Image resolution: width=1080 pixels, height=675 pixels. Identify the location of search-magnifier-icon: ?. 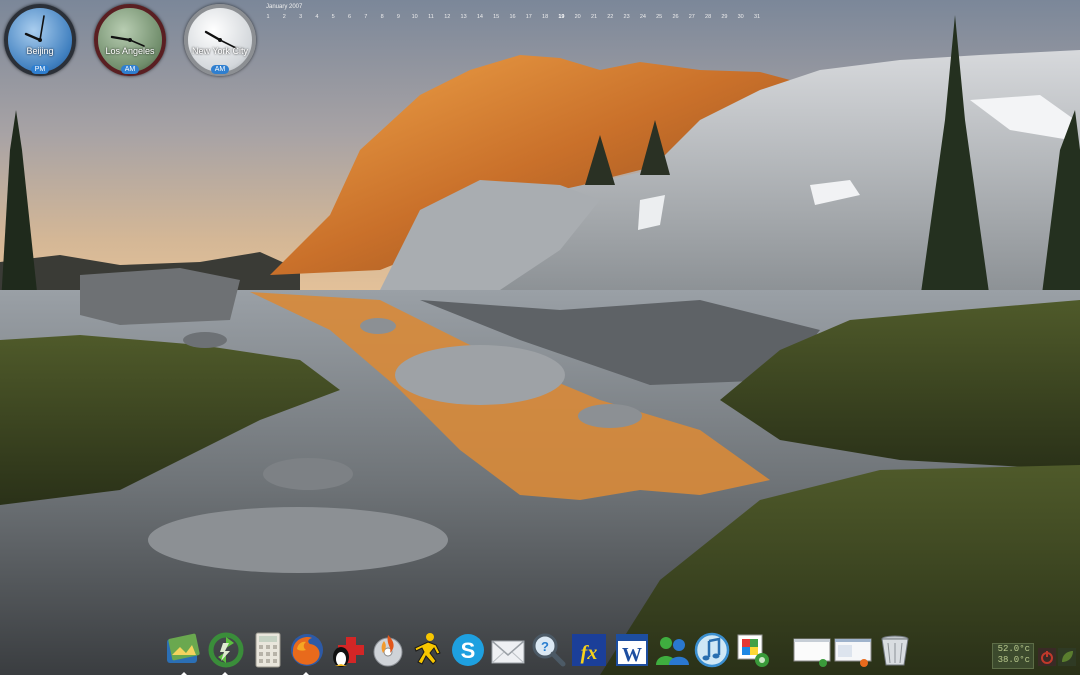
(548, 650).